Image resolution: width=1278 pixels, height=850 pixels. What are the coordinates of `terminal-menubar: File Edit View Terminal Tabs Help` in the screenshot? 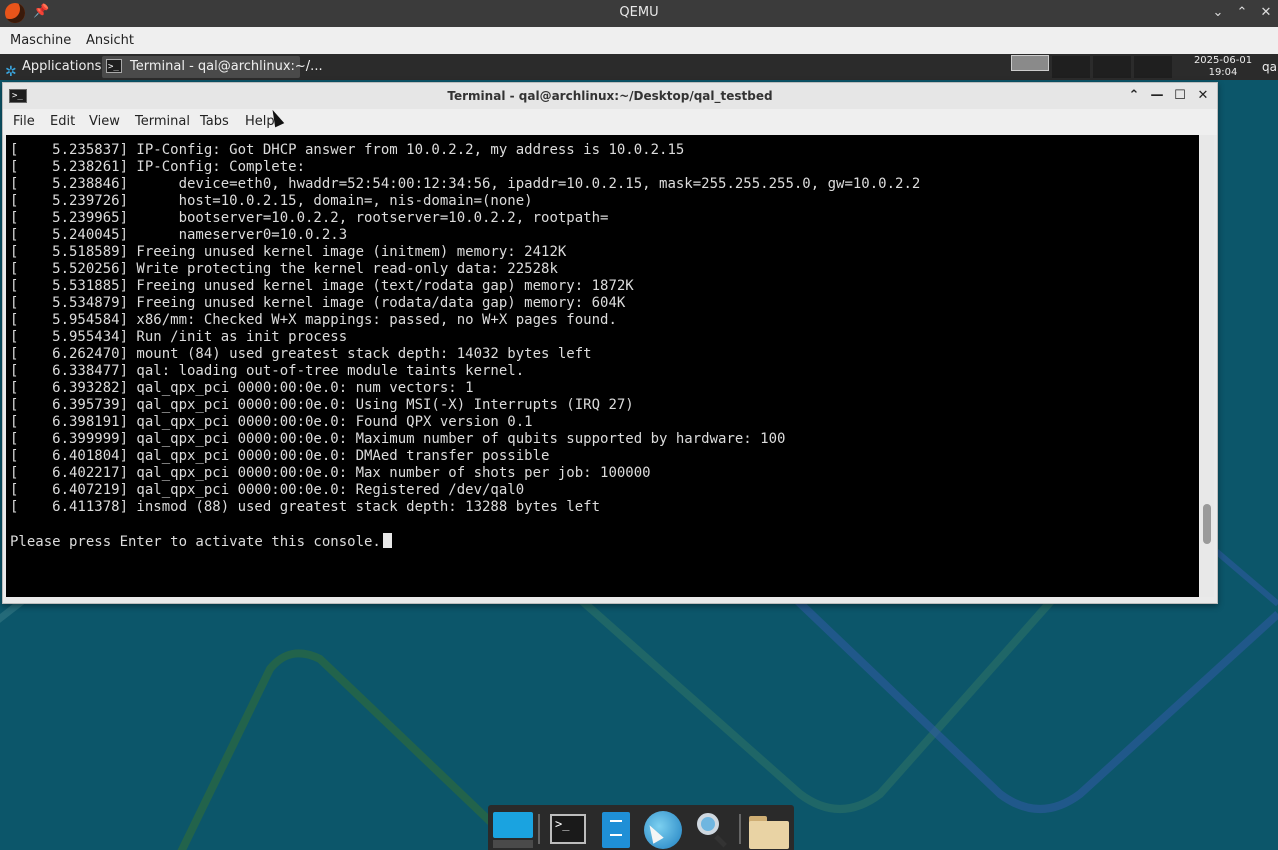 It's located at (610, 122).